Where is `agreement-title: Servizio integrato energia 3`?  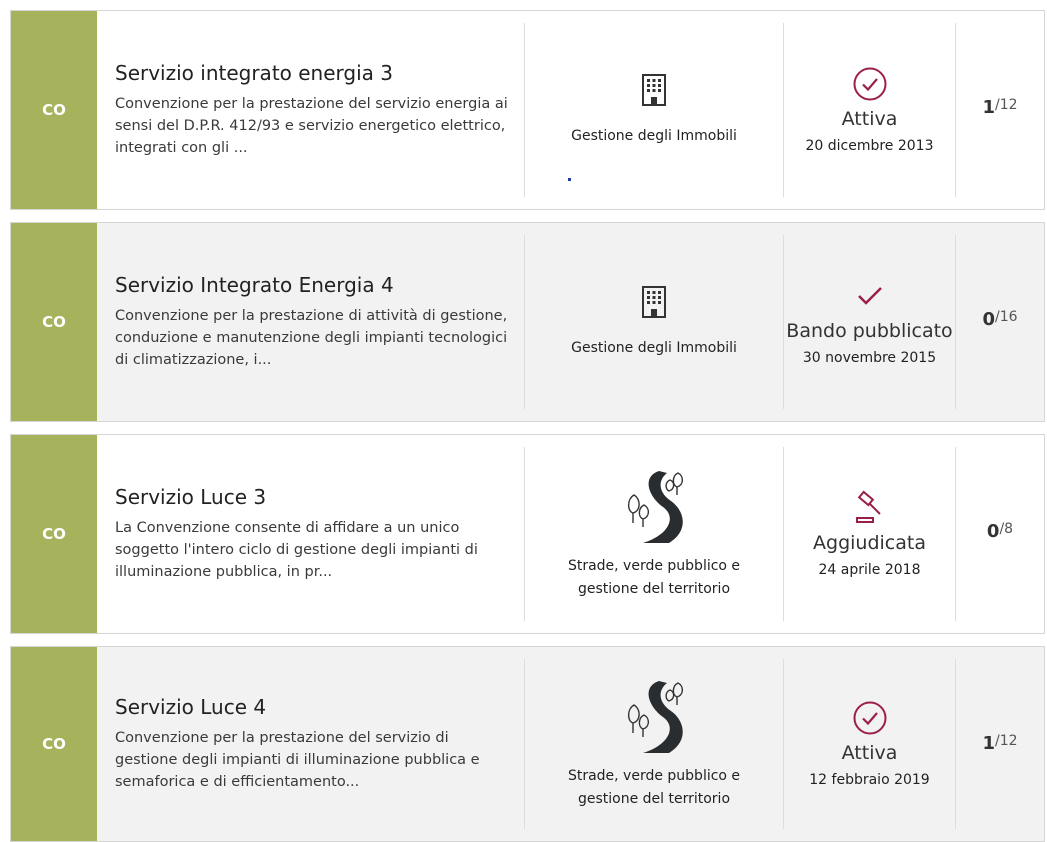 agreement-title: Servizio integrato energia 3 is located at coordinates (312, 73).